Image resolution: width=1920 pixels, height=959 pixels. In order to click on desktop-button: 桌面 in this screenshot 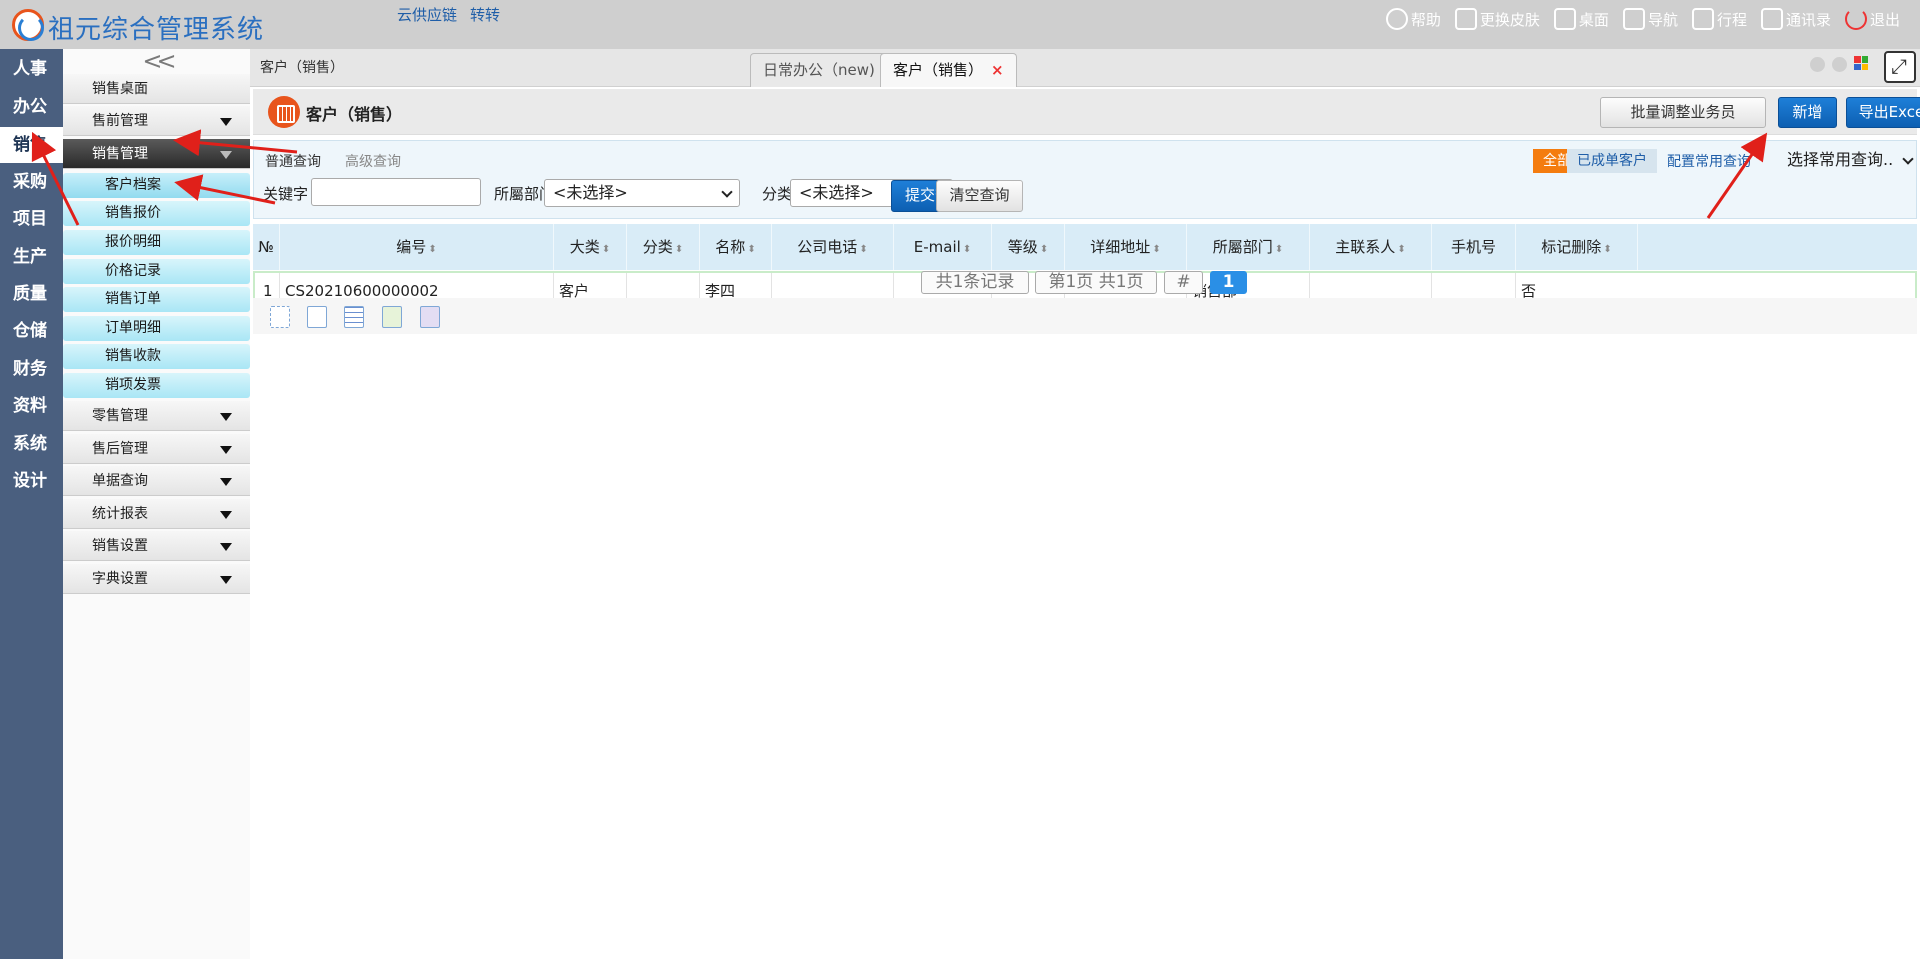, I will do `click(1581, 19)`.